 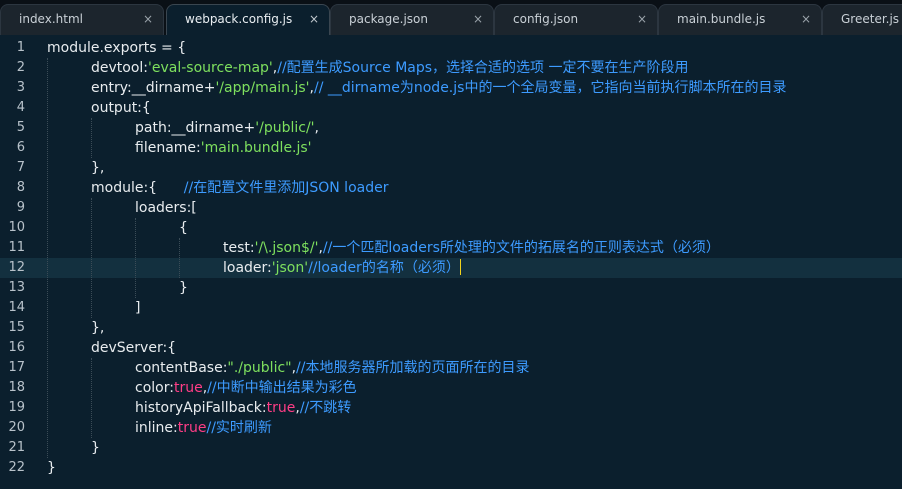 What do you see at coordinates (451, 128) in the screenshot?
I see `code-line: 5 path:__dirname+'/public/',` at bounding box center [451, 128].